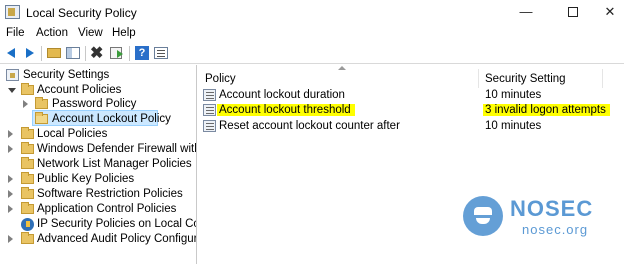  Describe the element at coordinates (27, 224) in the screenshot. I see `ip-security-icon` at that location.